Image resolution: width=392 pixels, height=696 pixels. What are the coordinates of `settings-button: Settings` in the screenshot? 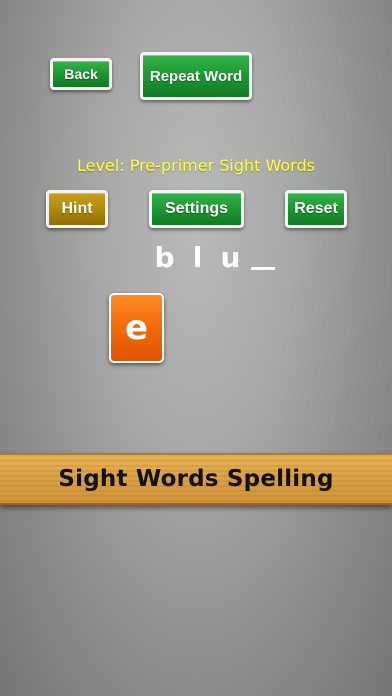 It's located at (196, 209).